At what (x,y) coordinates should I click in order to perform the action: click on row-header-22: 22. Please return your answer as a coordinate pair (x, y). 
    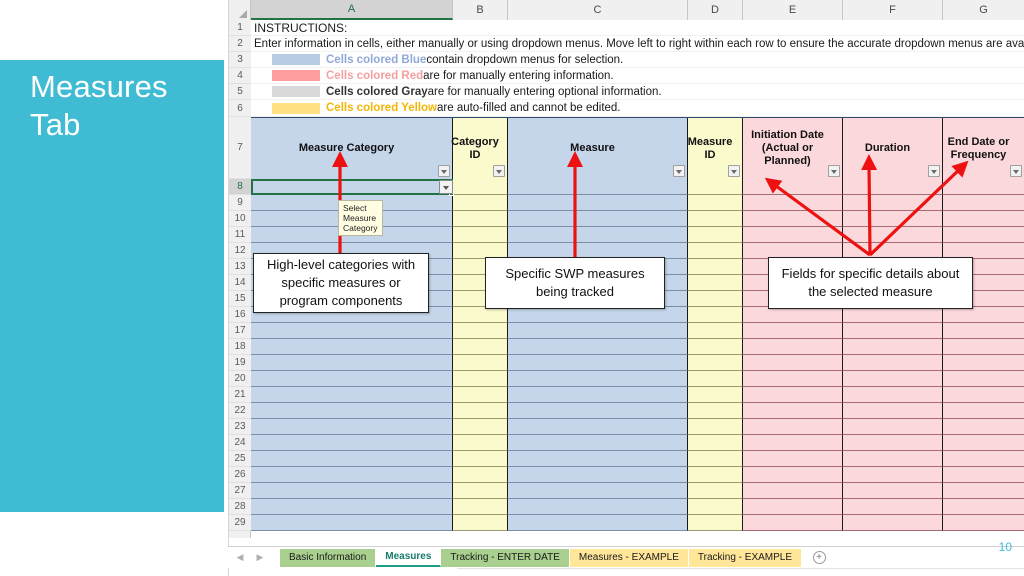
    Looking at the image, I should click on (240, 411).